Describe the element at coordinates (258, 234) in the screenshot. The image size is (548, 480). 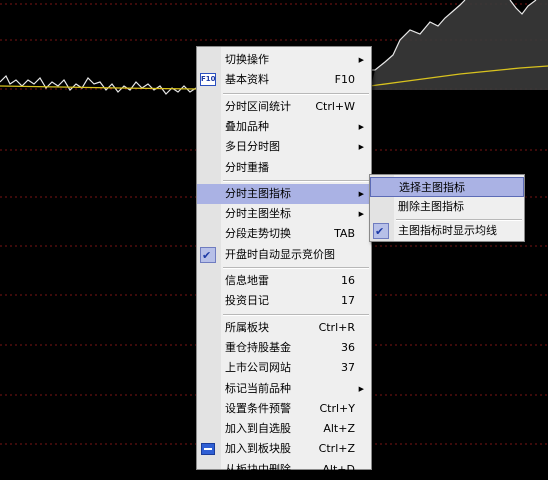
I see `menu-item-label: 分段走势切换` at that location.